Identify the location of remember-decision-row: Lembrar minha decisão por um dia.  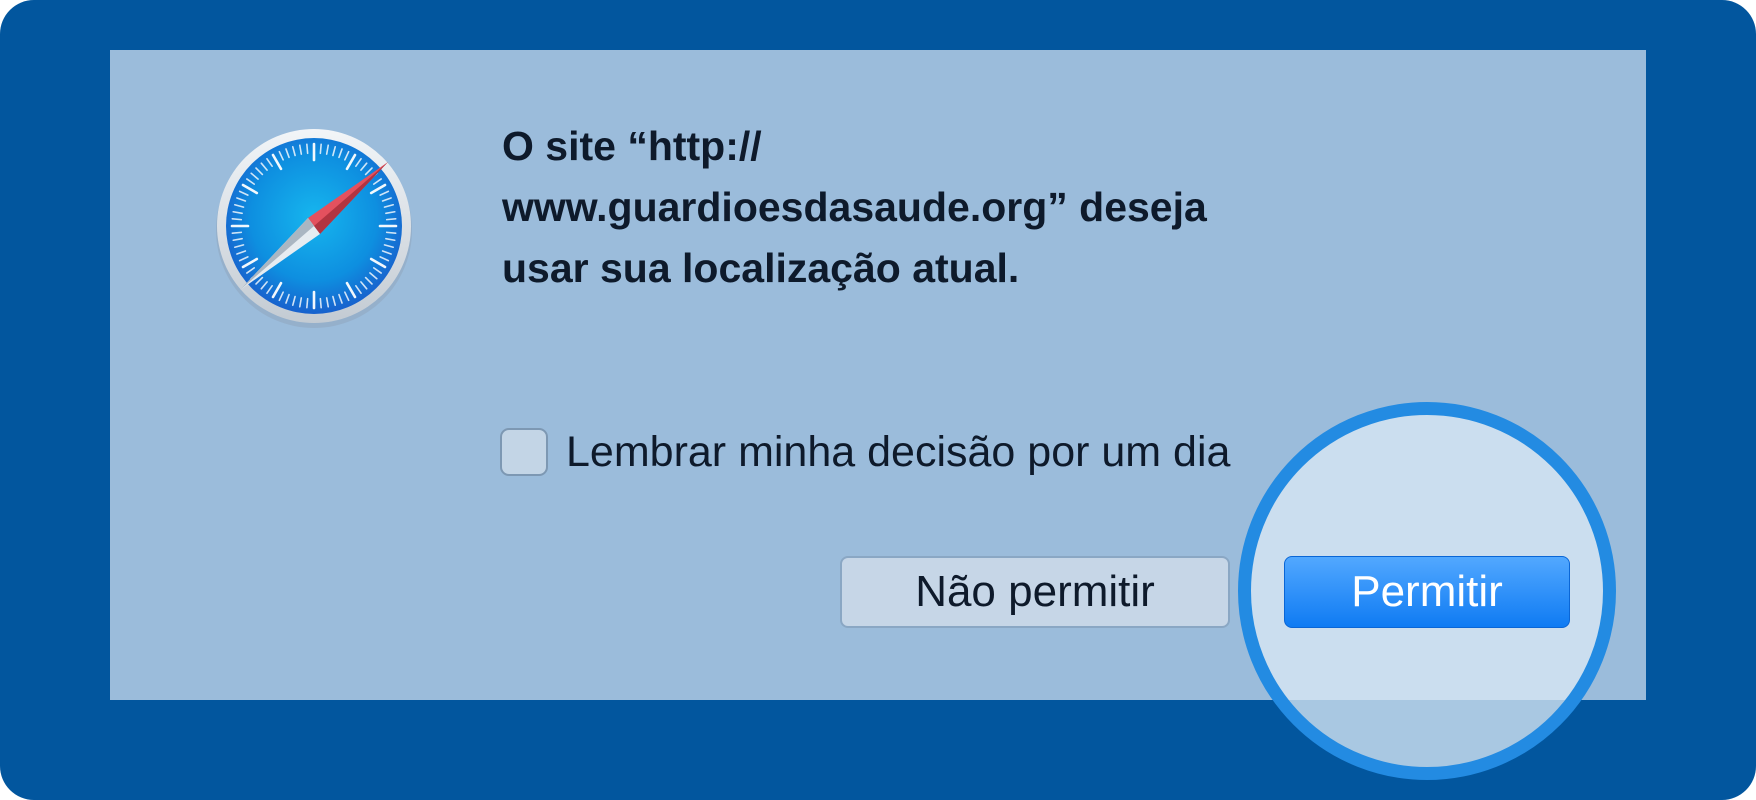
(865, 452).